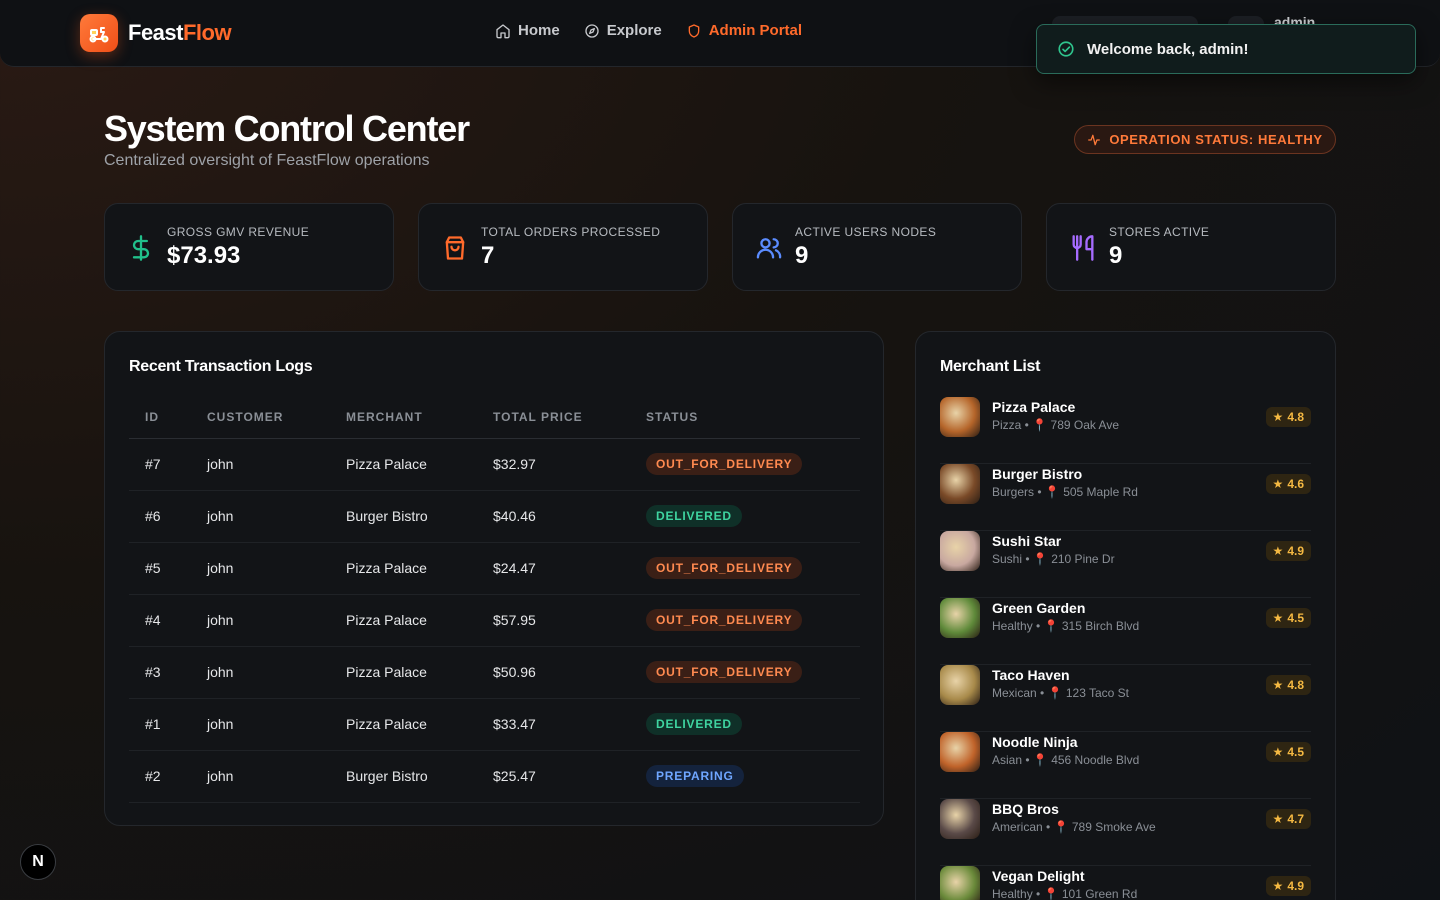 This screenshot has height=900, width=1440. I want to click on rating-badge: ★ 4.5, so click(1288, 618).